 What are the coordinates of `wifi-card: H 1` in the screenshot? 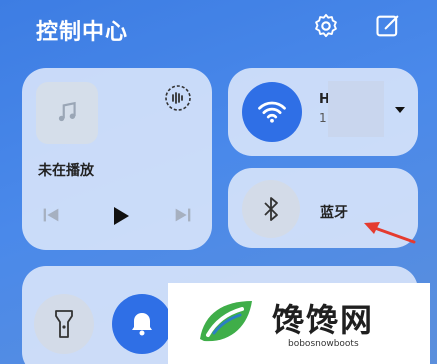 It's located at (323, 112).